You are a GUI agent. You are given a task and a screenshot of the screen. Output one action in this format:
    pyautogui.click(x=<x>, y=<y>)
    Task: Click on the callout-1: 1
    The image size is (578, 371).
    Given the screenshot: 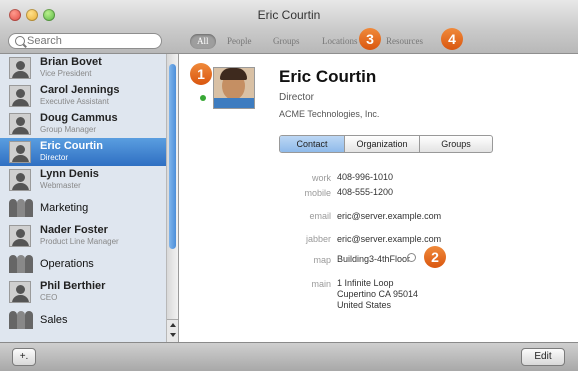 What is the action you would take?
    pyautogui.click(x=201, y=74)
    